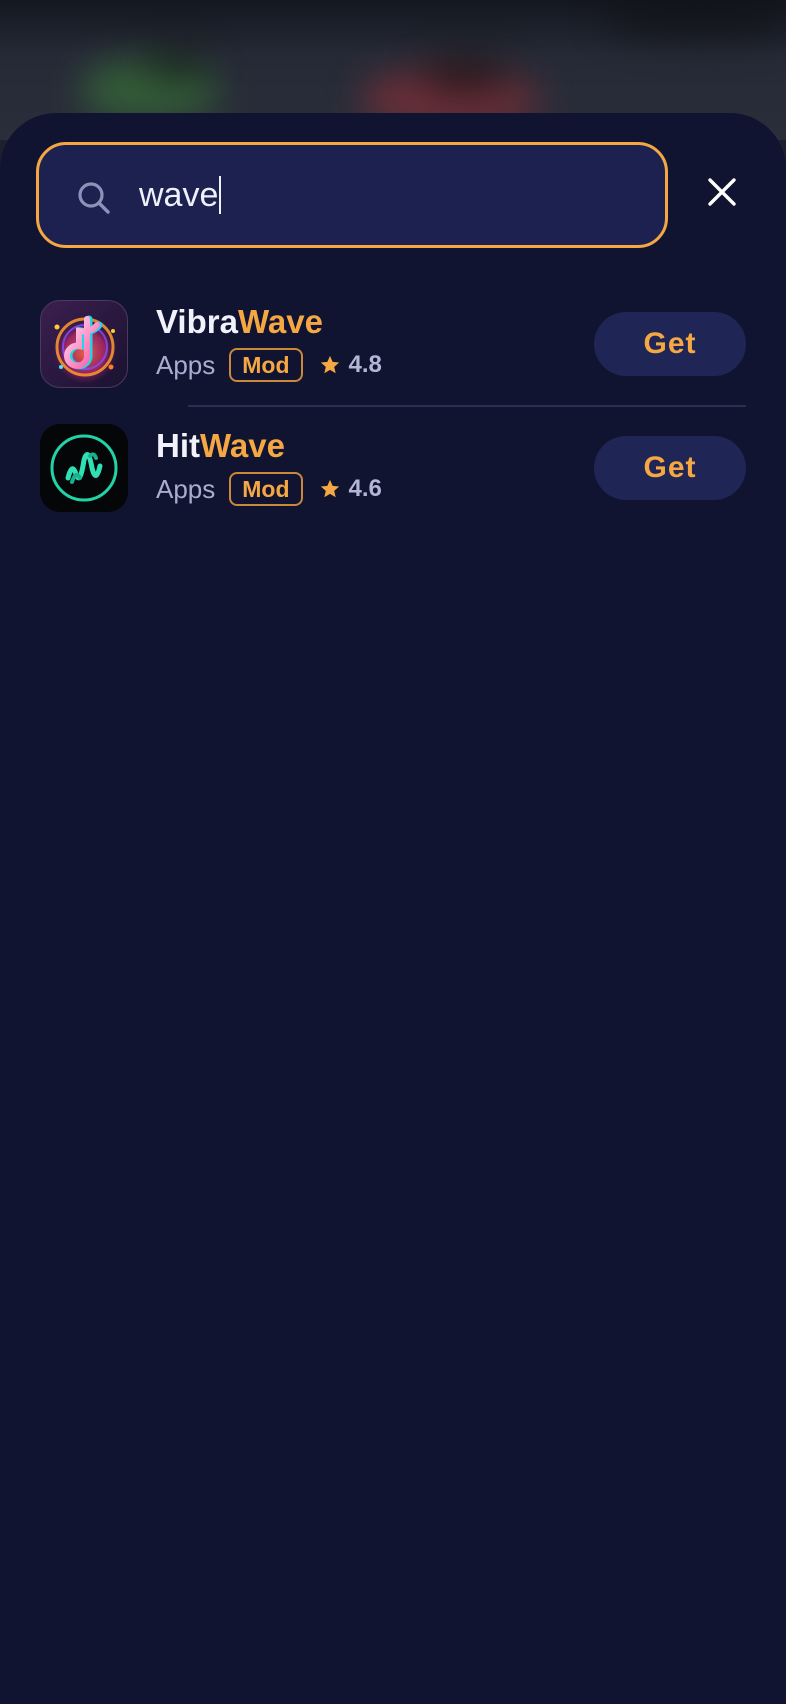 The image size is (786, 1704). I want to click on app-meta: Apps Mod 4.6, so click(269, 489).